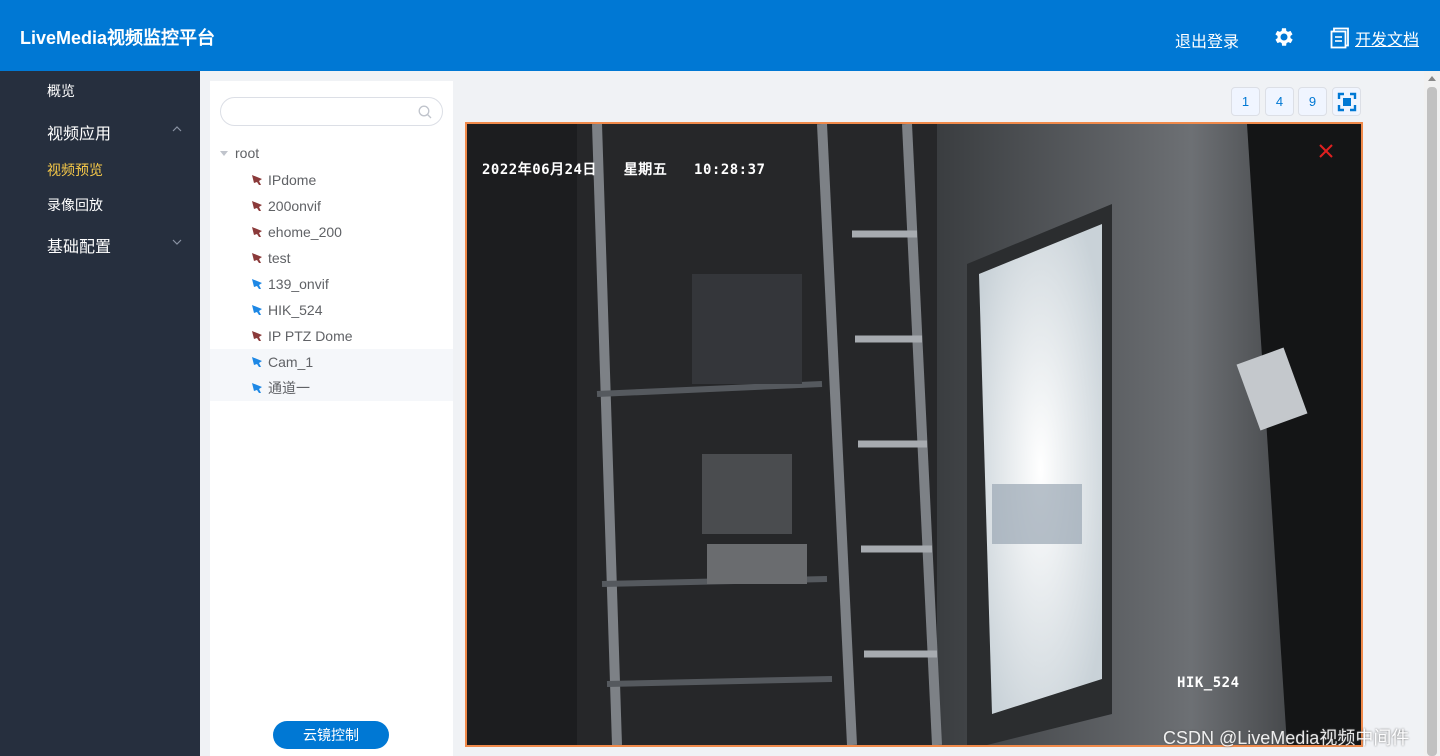 The image size is (1440, 756). What do you see at coordinates (79, 247) in the screenshot?
I see `menu-base-config-label: 基础配置` at bounding box center [79, 247].